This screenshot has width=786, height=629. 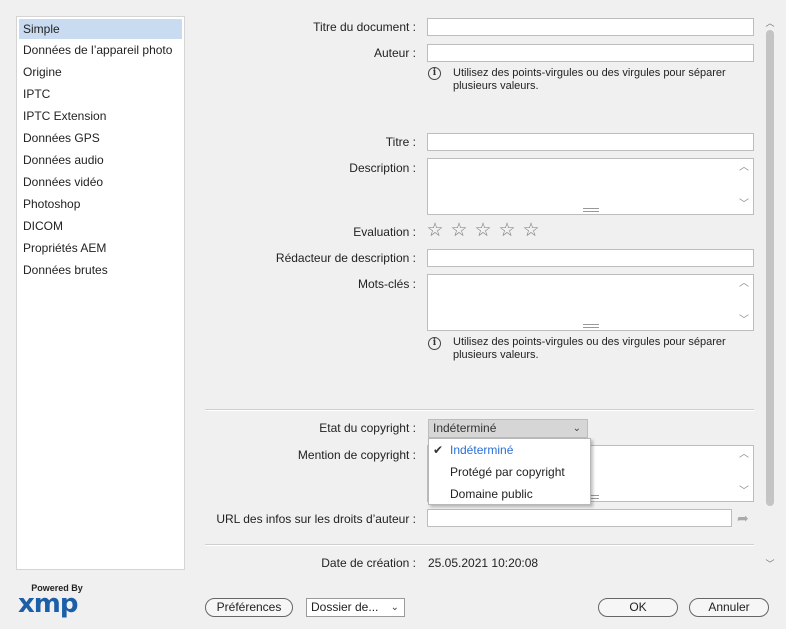 I want to click on folder-select: Dossier de... ⌄, so click(x=355, y=607).